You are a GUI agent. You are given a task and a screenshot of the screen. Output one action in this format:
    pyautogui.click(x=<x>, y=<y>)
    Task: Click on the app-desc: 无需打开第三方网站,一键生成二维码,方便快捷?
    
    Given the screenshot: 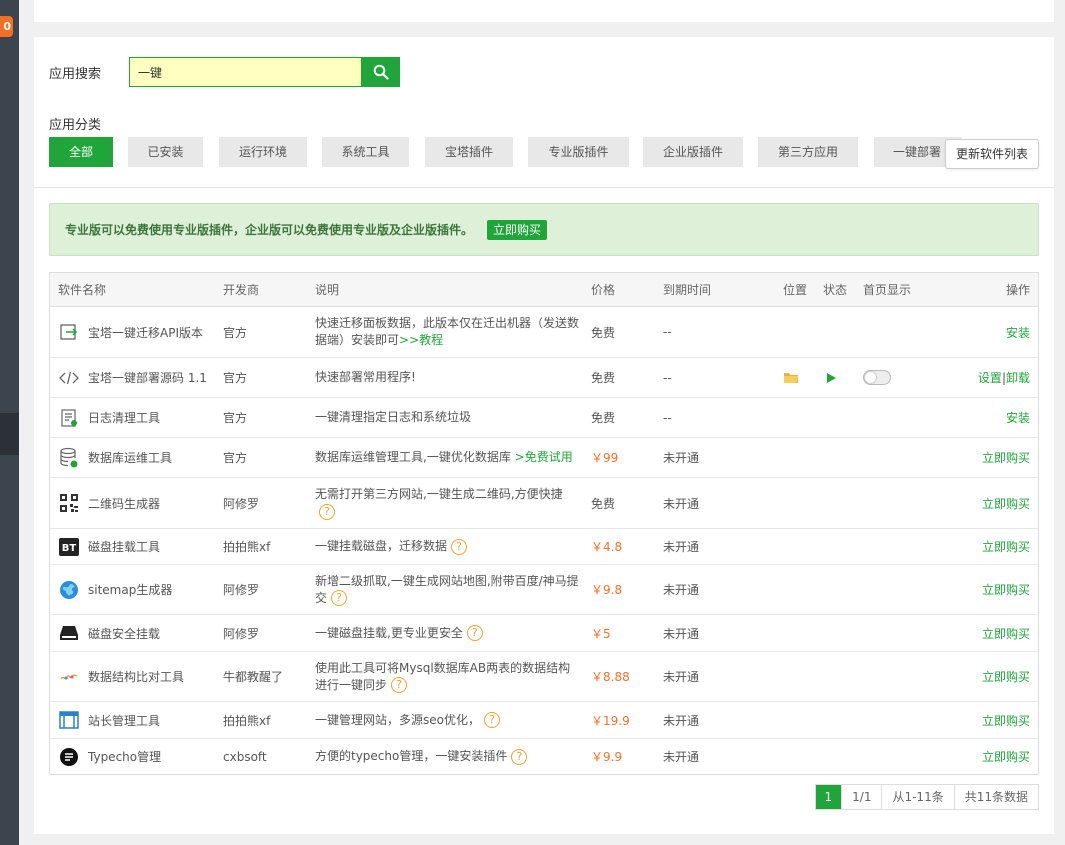 What is the action you would take?
    pyautogui.click(x=448, y=503)
    